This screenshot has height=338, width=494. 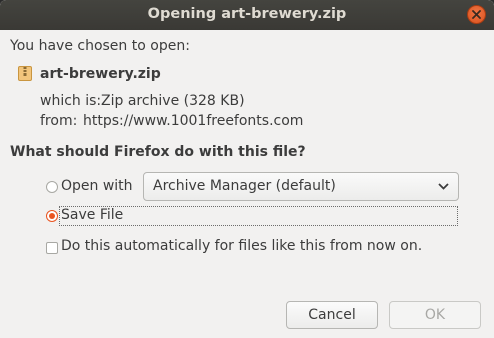 What do you see at coordinates (173, 101) in the screenshot?
I see `file-type-value: Zip archive (328 KB)` at bounding box center [173, 101].